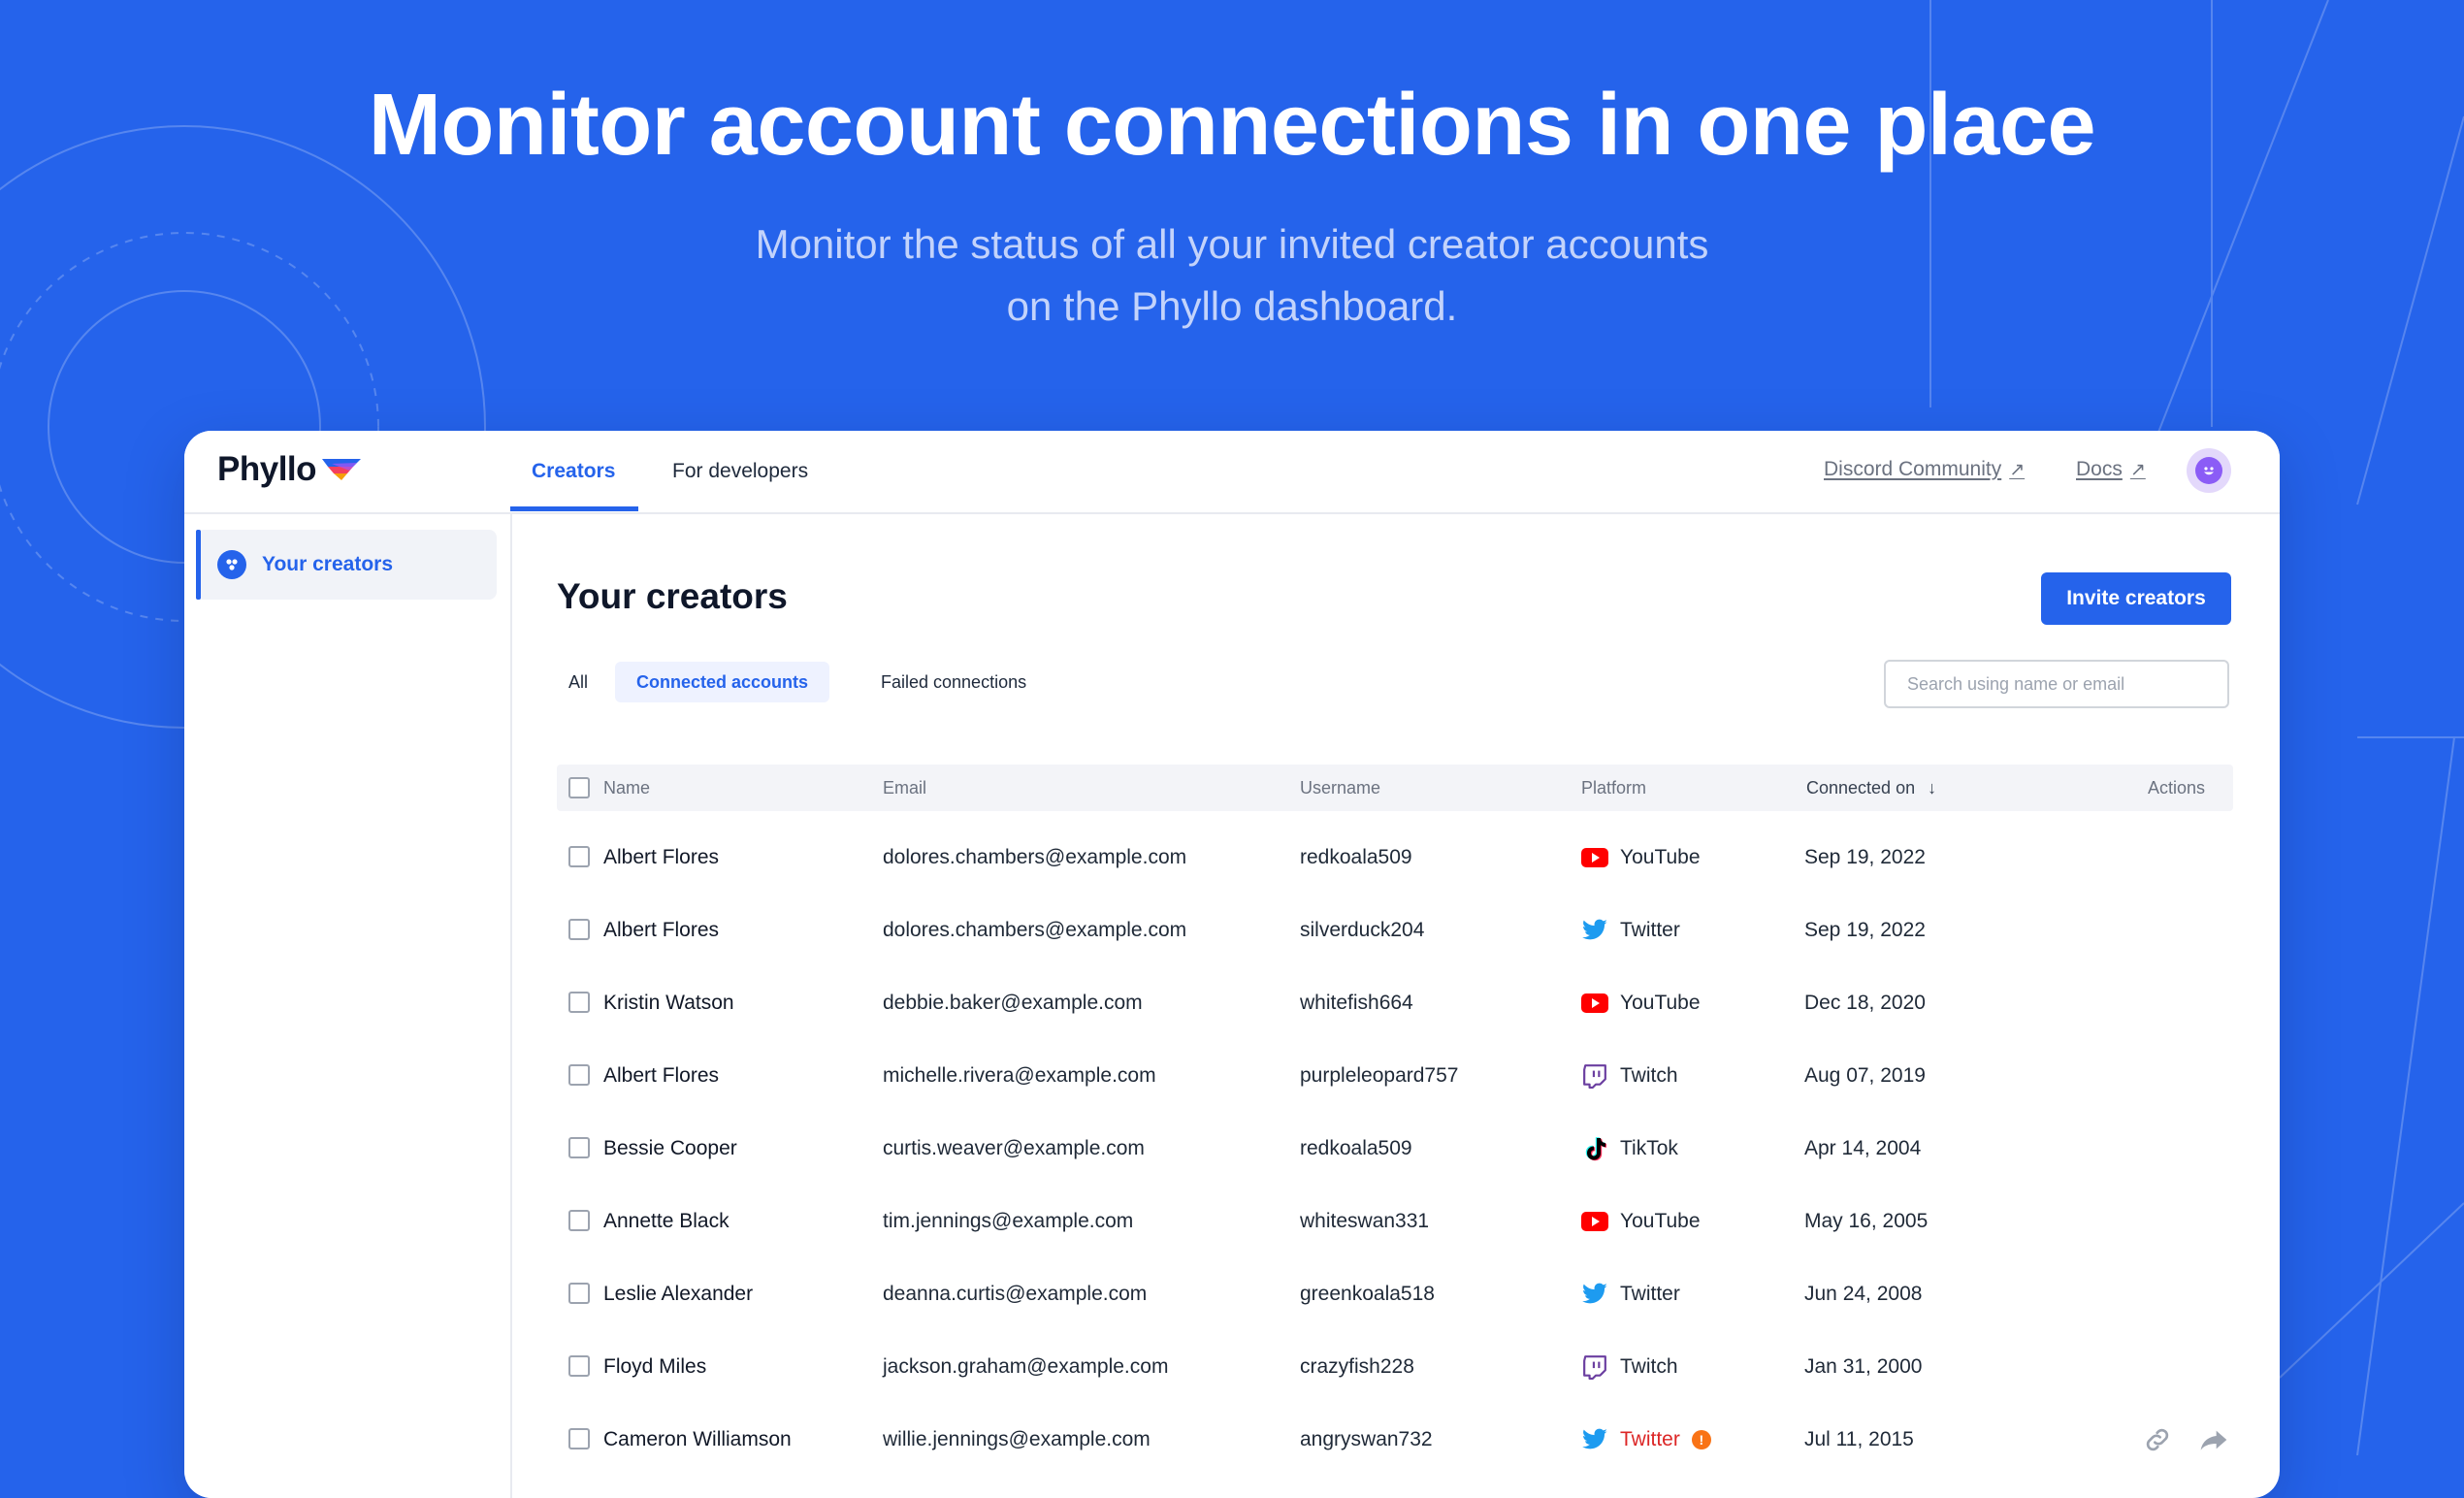  What do you see at coordinates (348, 1006) in the screenshot?
I see `sidebar: Your creators` at bounding box center [348, 1006].